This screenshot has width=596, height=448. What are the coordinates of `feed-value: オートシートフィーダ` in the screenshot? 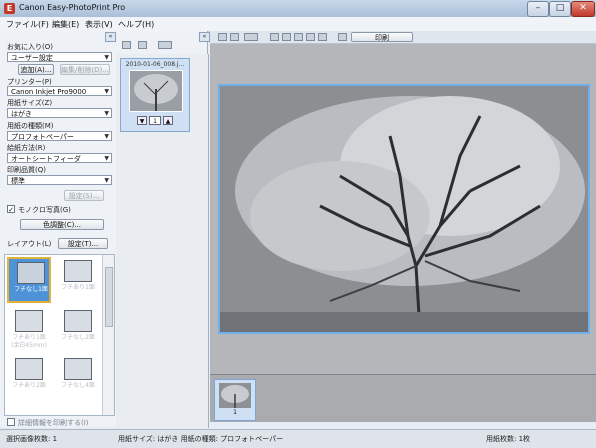 It's located at (46, 159).